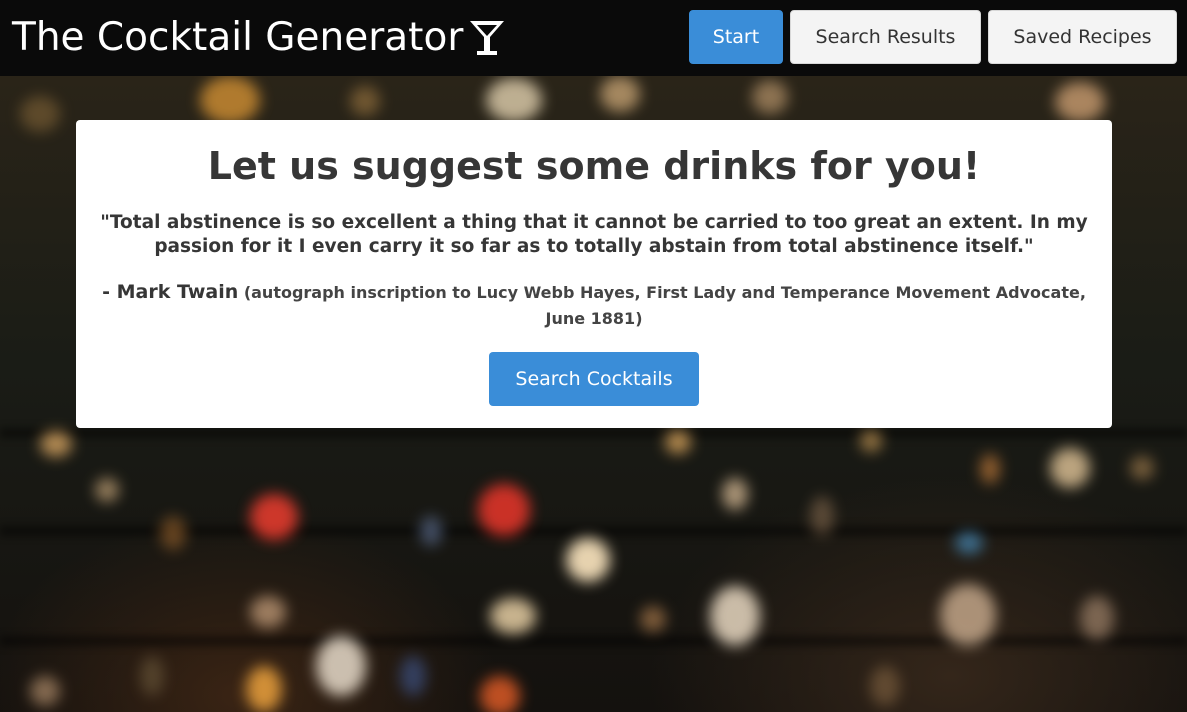 Image resolution: width=1187 pixels, height=712 pixels. Describe the element at coordinates (170, 292) in the screenshot. I see `quote-author: - Mark Twain` at that location.